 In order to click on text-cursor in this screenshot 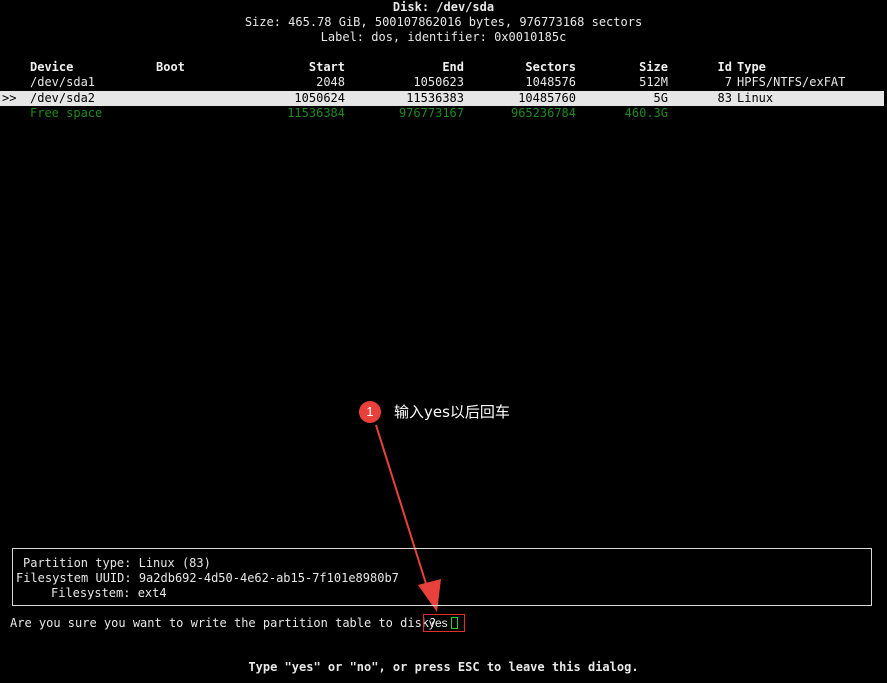, I will do `click(454, 623)`.